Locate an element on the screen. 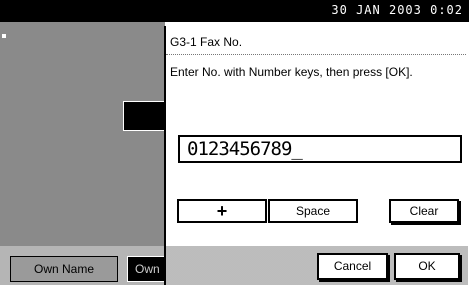 The height and width of the screenshot is (285, 469). divider is located at coordinates (316, 54).